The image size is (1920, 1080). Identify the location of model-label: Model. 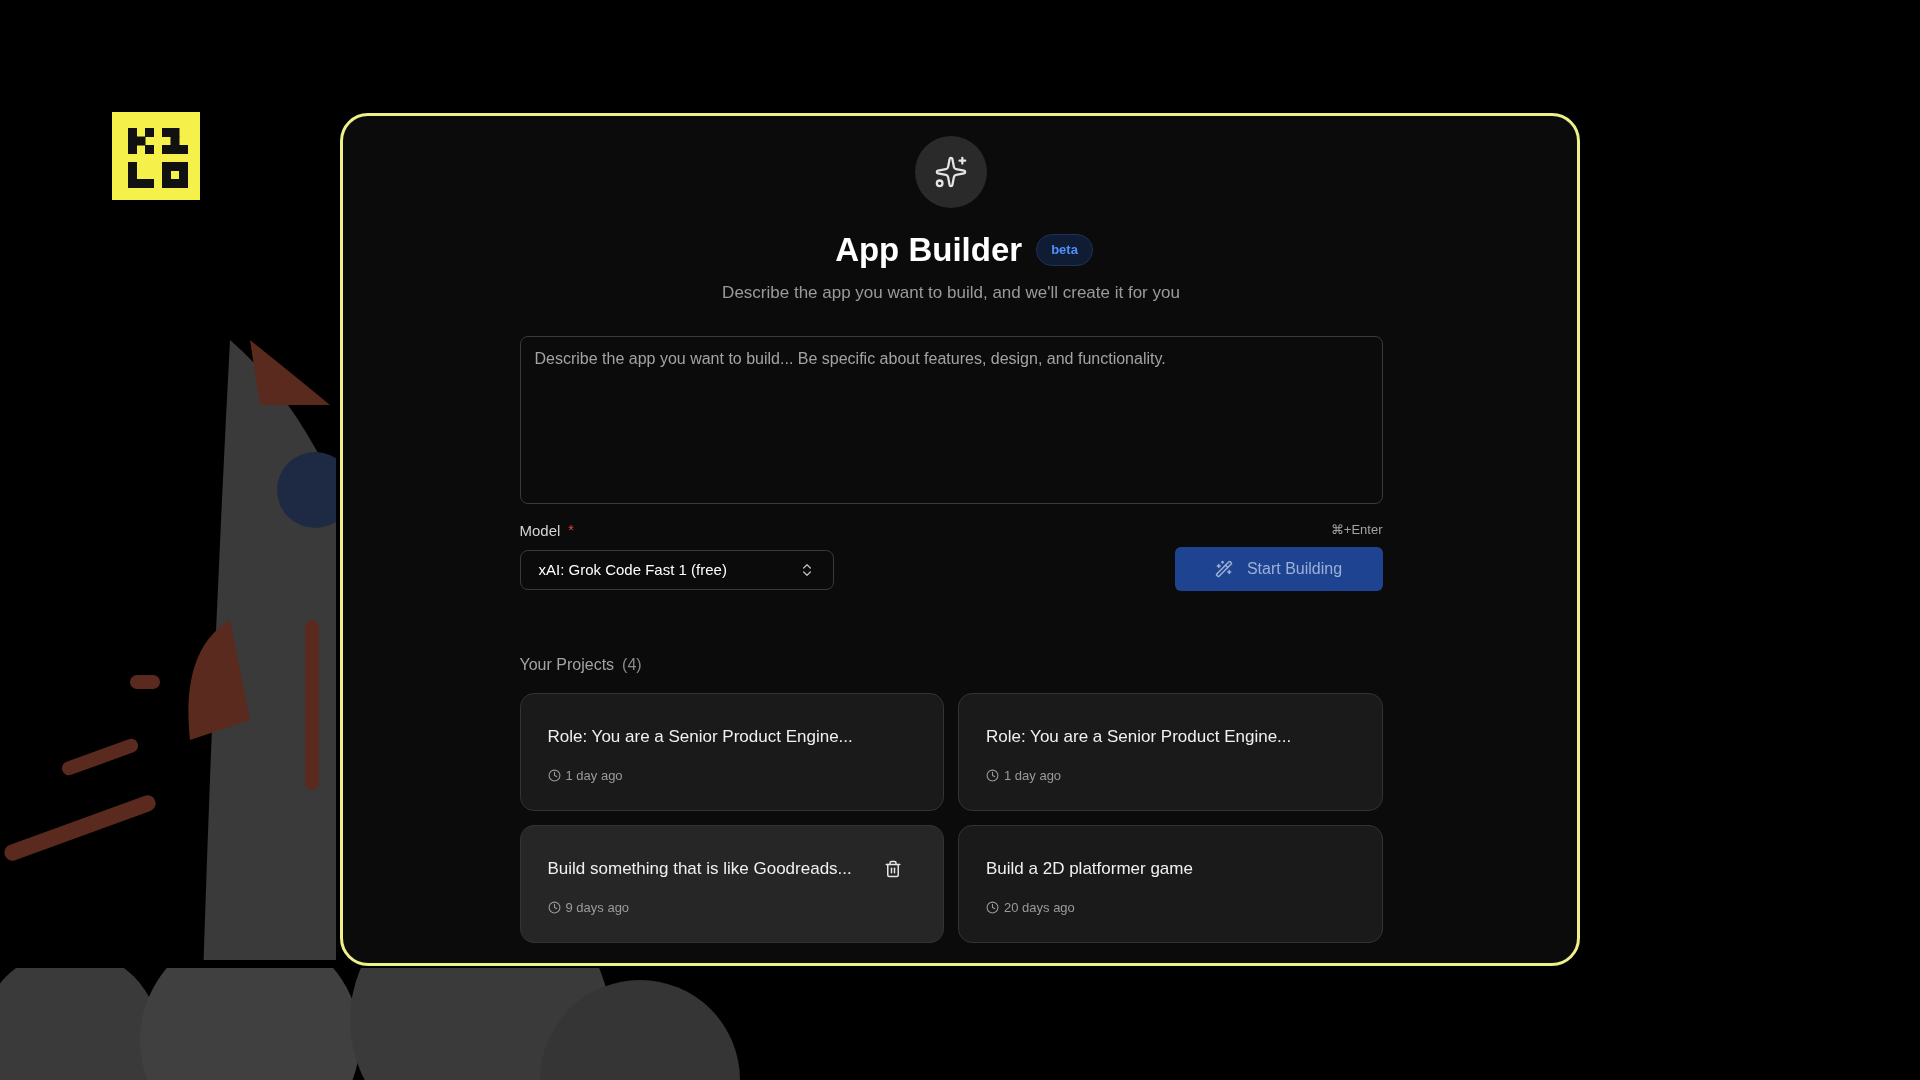
(540, 530).